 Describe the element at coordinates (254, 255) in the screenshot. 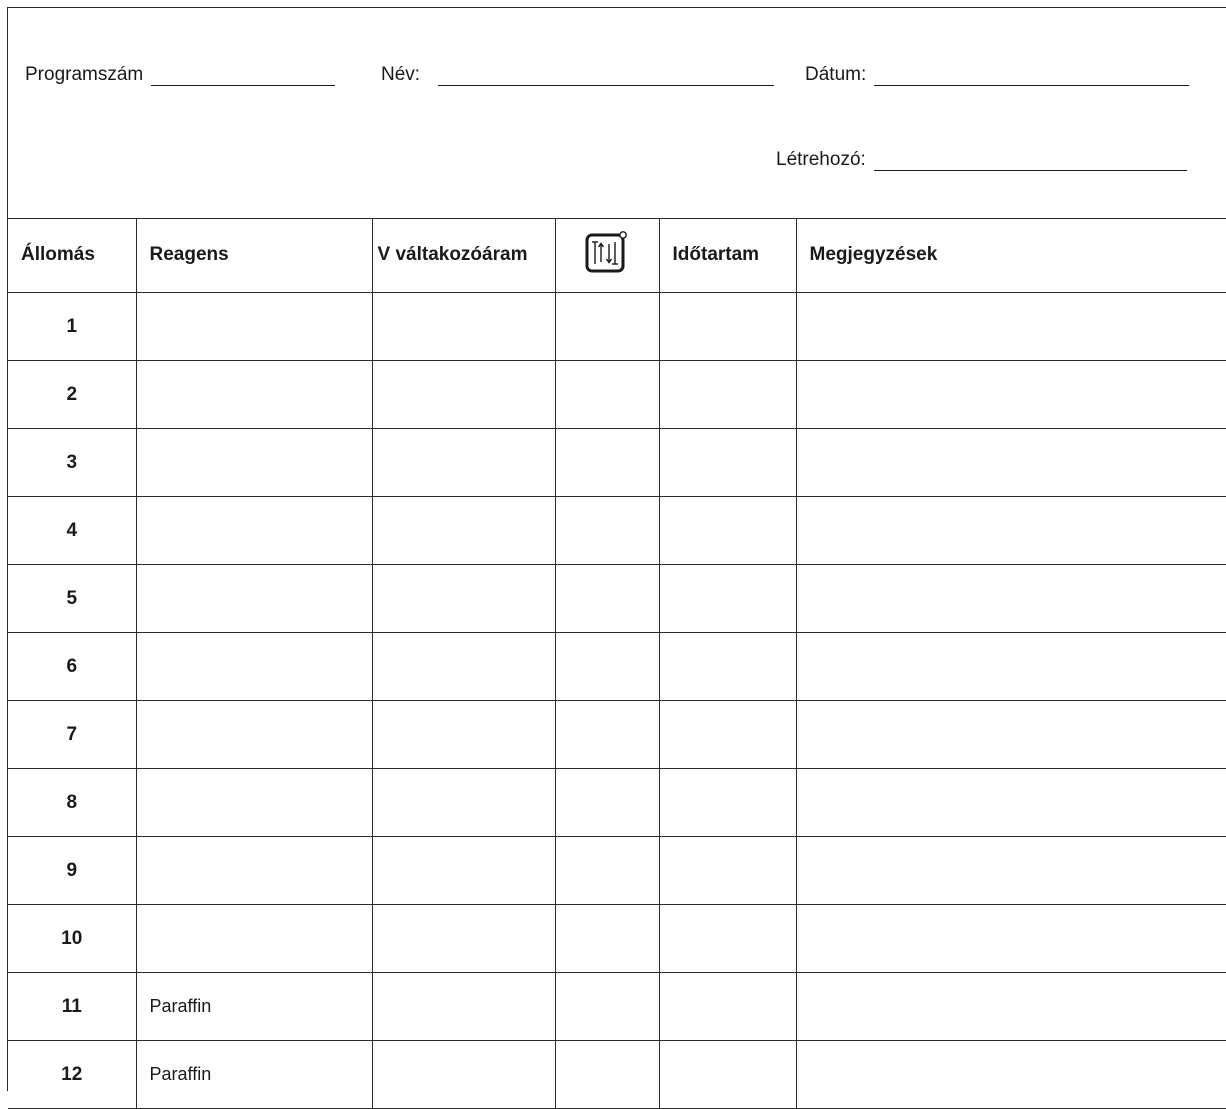

I see `column-header-reagent: Reagens` at that location.